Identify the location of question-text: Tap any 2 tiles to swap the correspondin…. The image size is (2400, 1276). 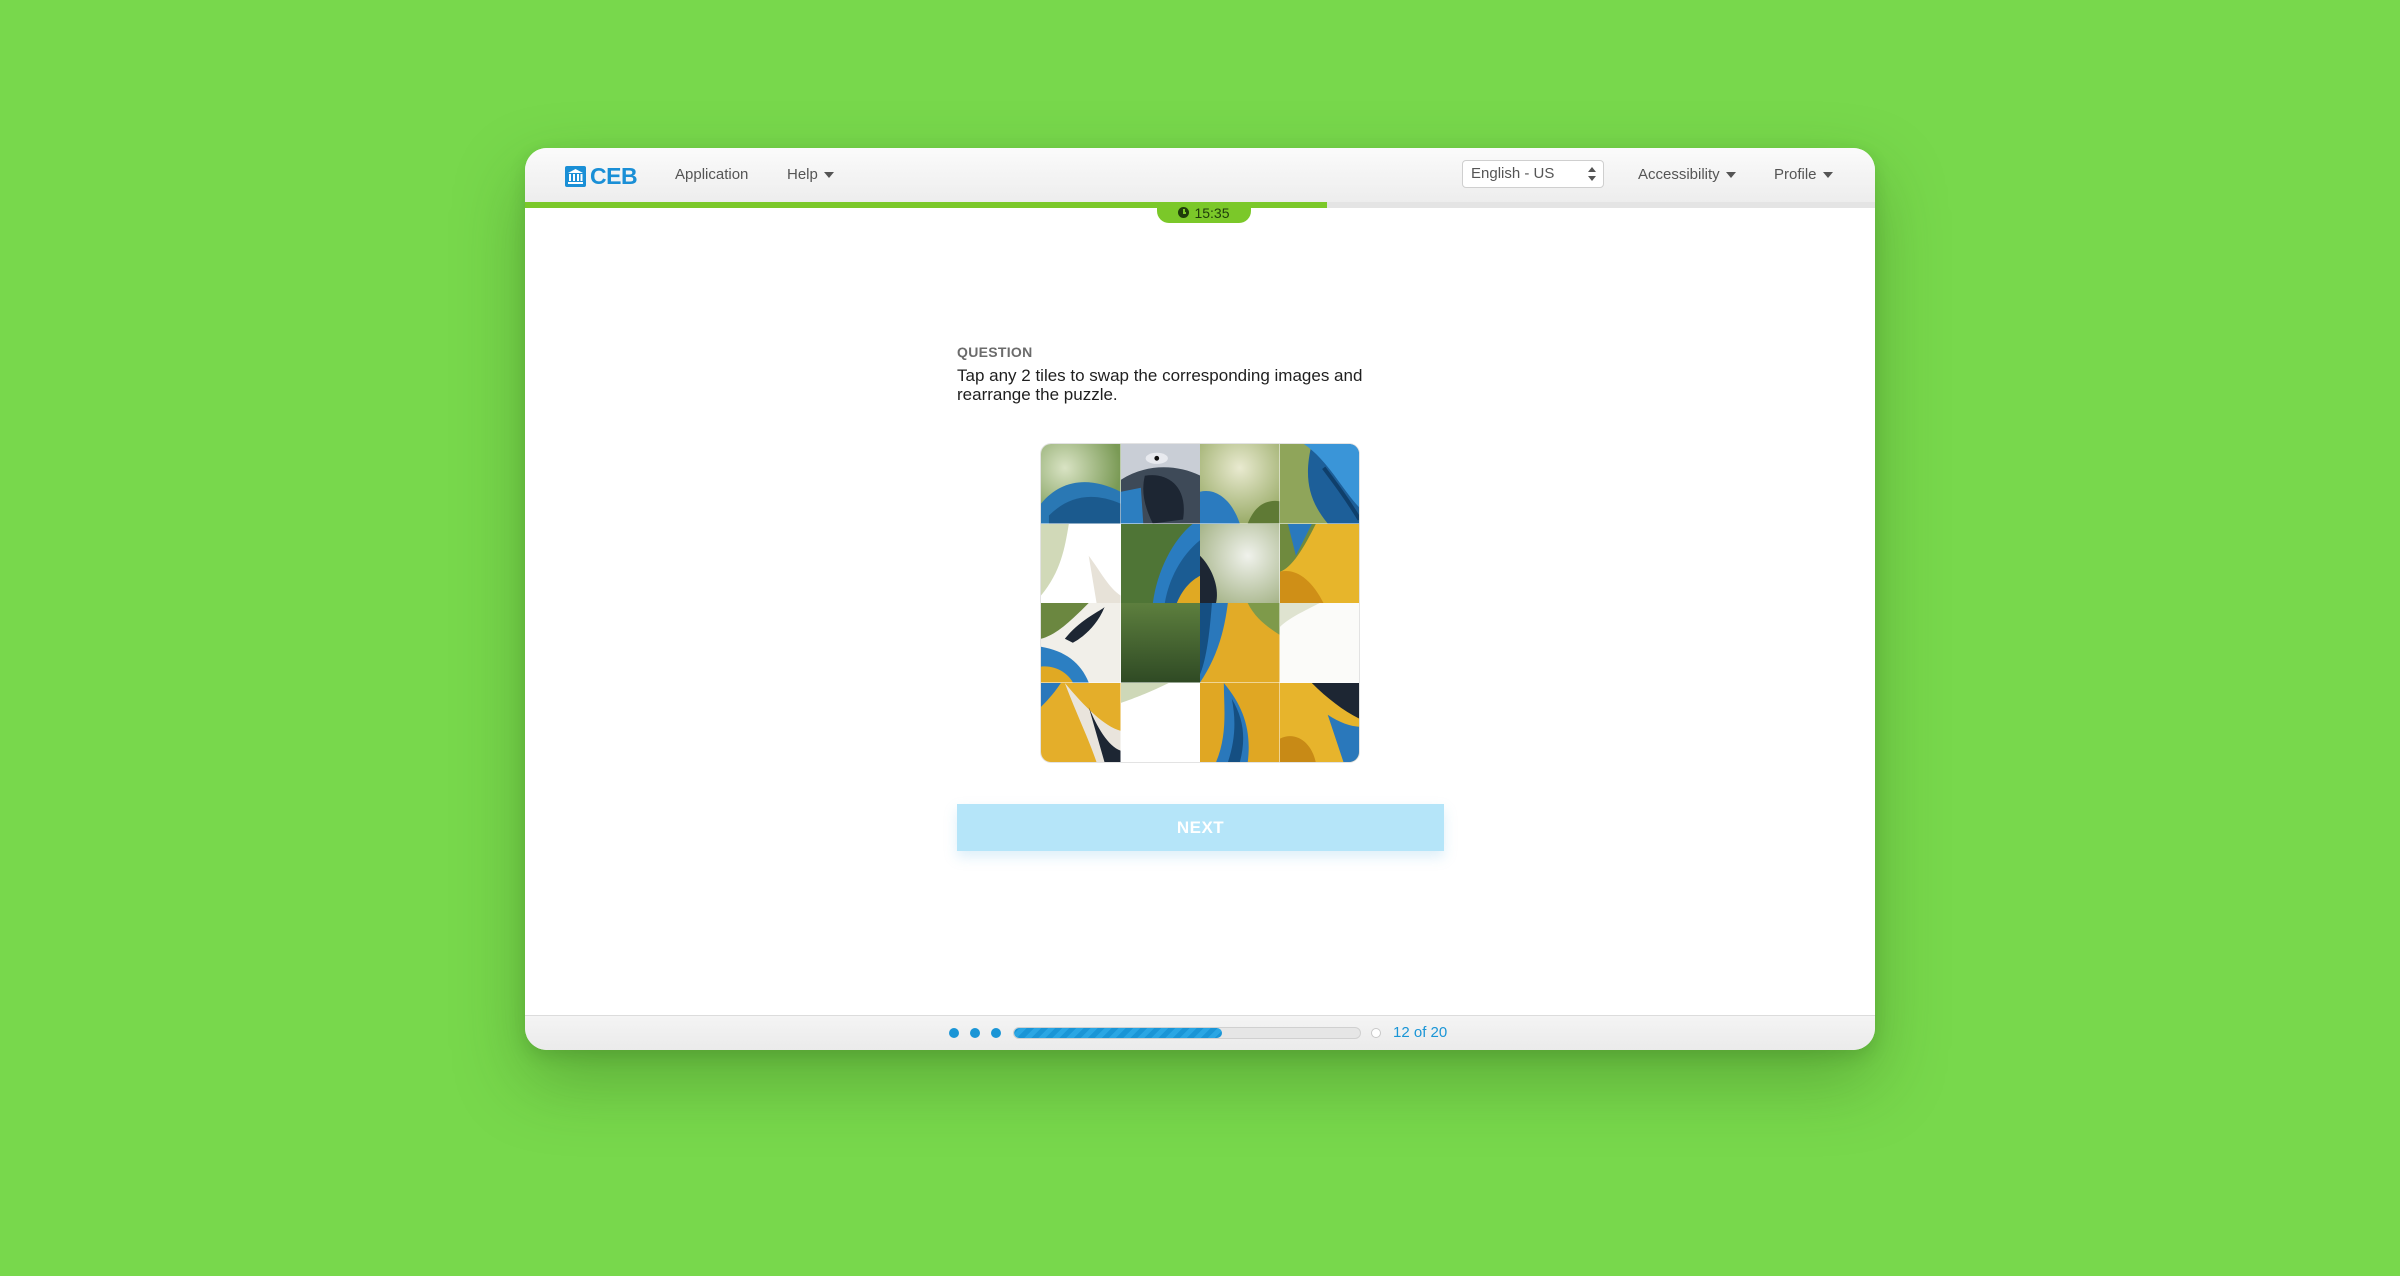
(1160, 385).